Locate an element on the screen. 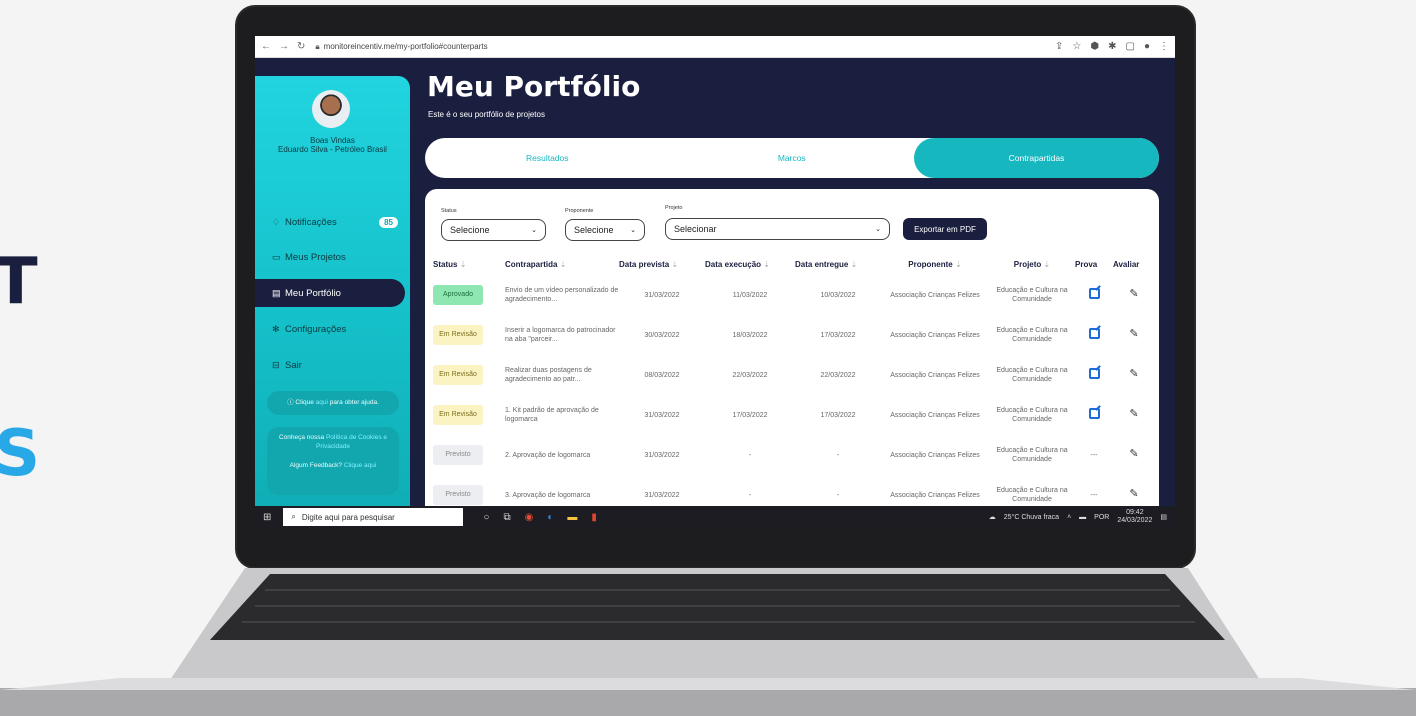 This screenshot has height=716, width=1416. proof-cell is located at coordinates (1094, 335).